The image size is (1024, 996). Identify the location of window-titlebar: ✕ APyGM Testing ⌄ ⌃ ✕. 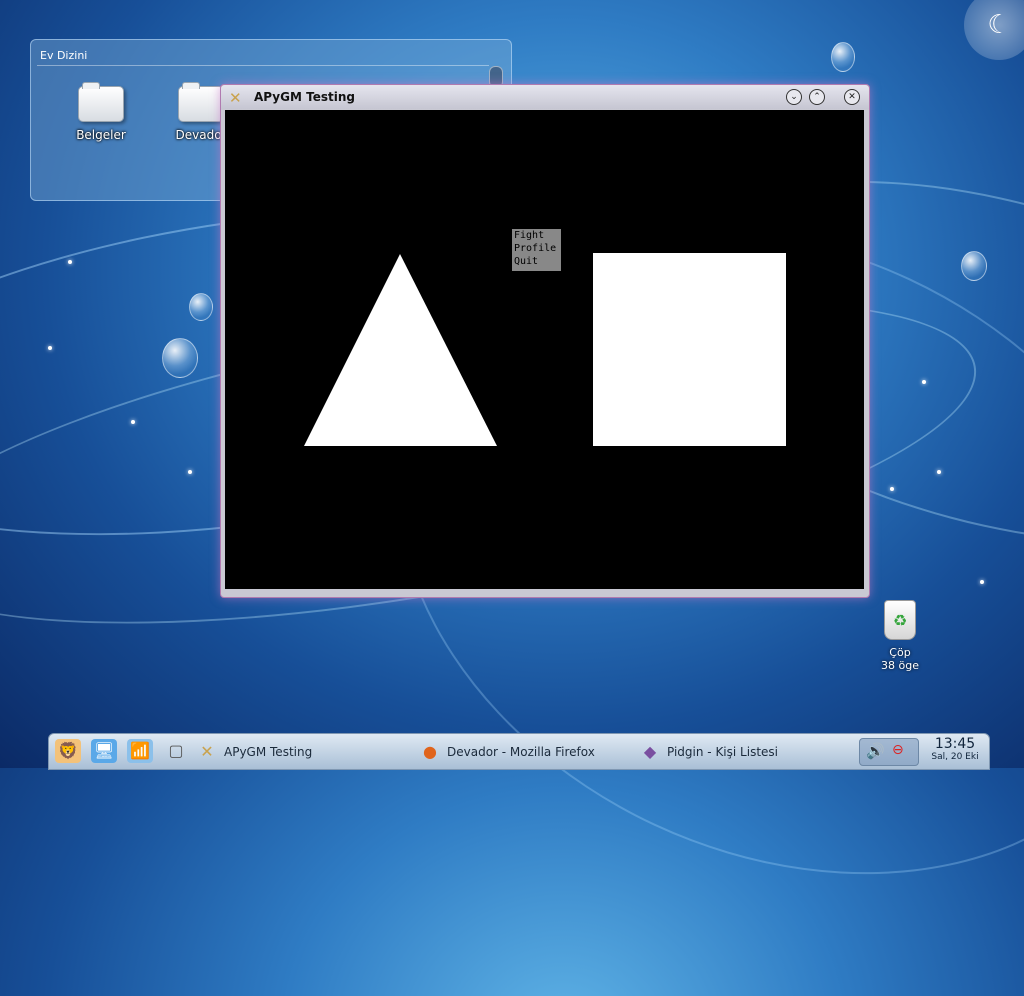
(545, 97).